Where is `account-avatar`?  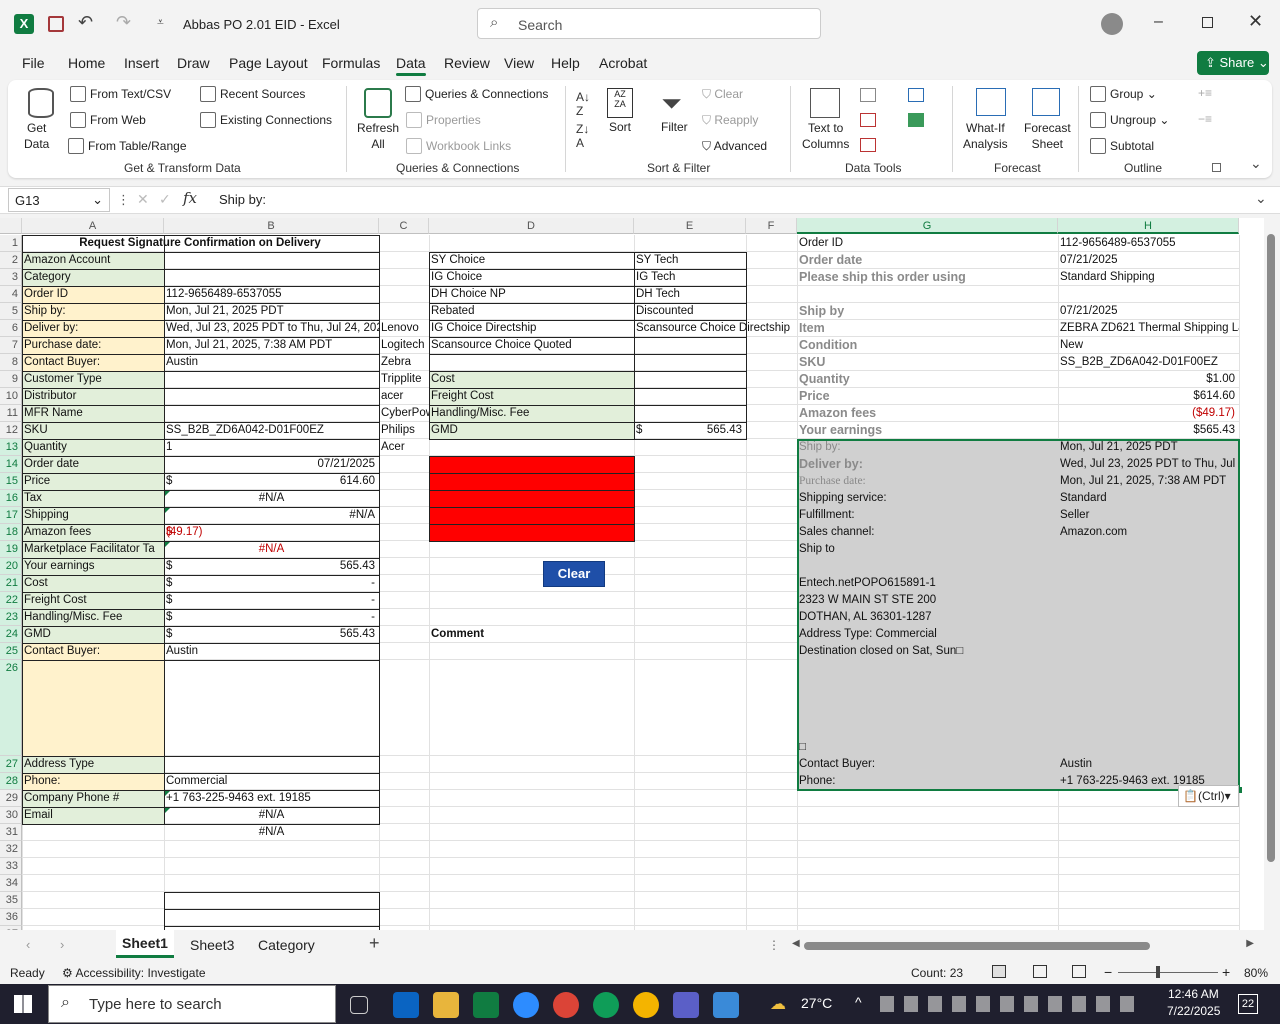 account-avatar is located at coordinates (1112, 24).